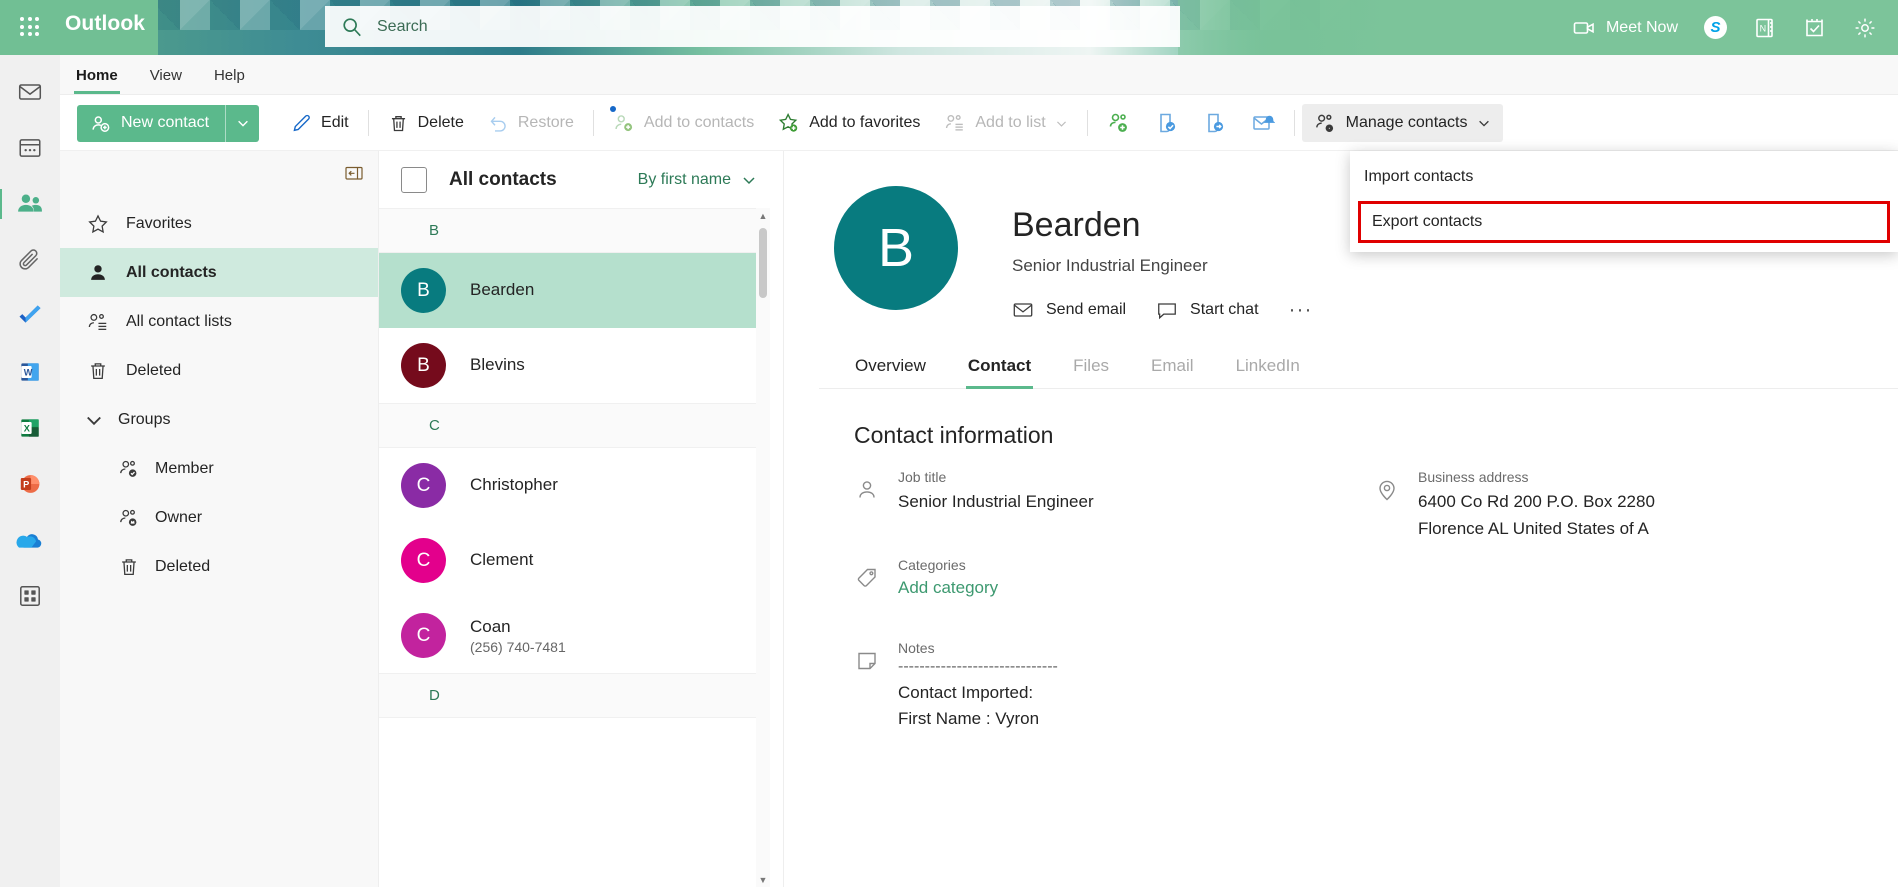 This screenshot has width=1898, height=887. What do you see at coordinates (1268, 372) in the screenshot?
I see `detail-tab-linkedin: LinkedIn` at bounding box center [1268, 372].